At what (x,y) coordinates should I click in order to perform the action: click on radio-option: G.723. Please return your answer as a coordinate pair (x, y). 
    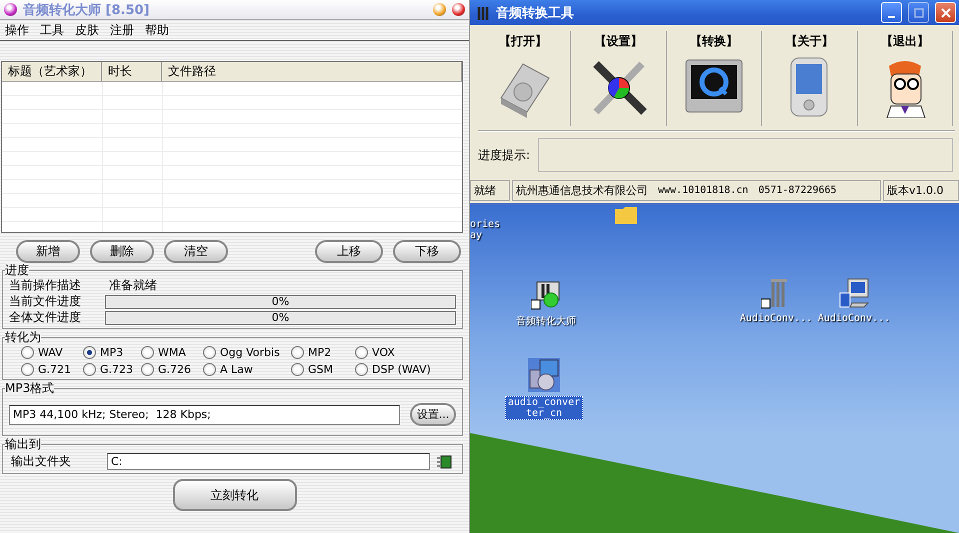
    Looking at the image, I should click on (112, 369).